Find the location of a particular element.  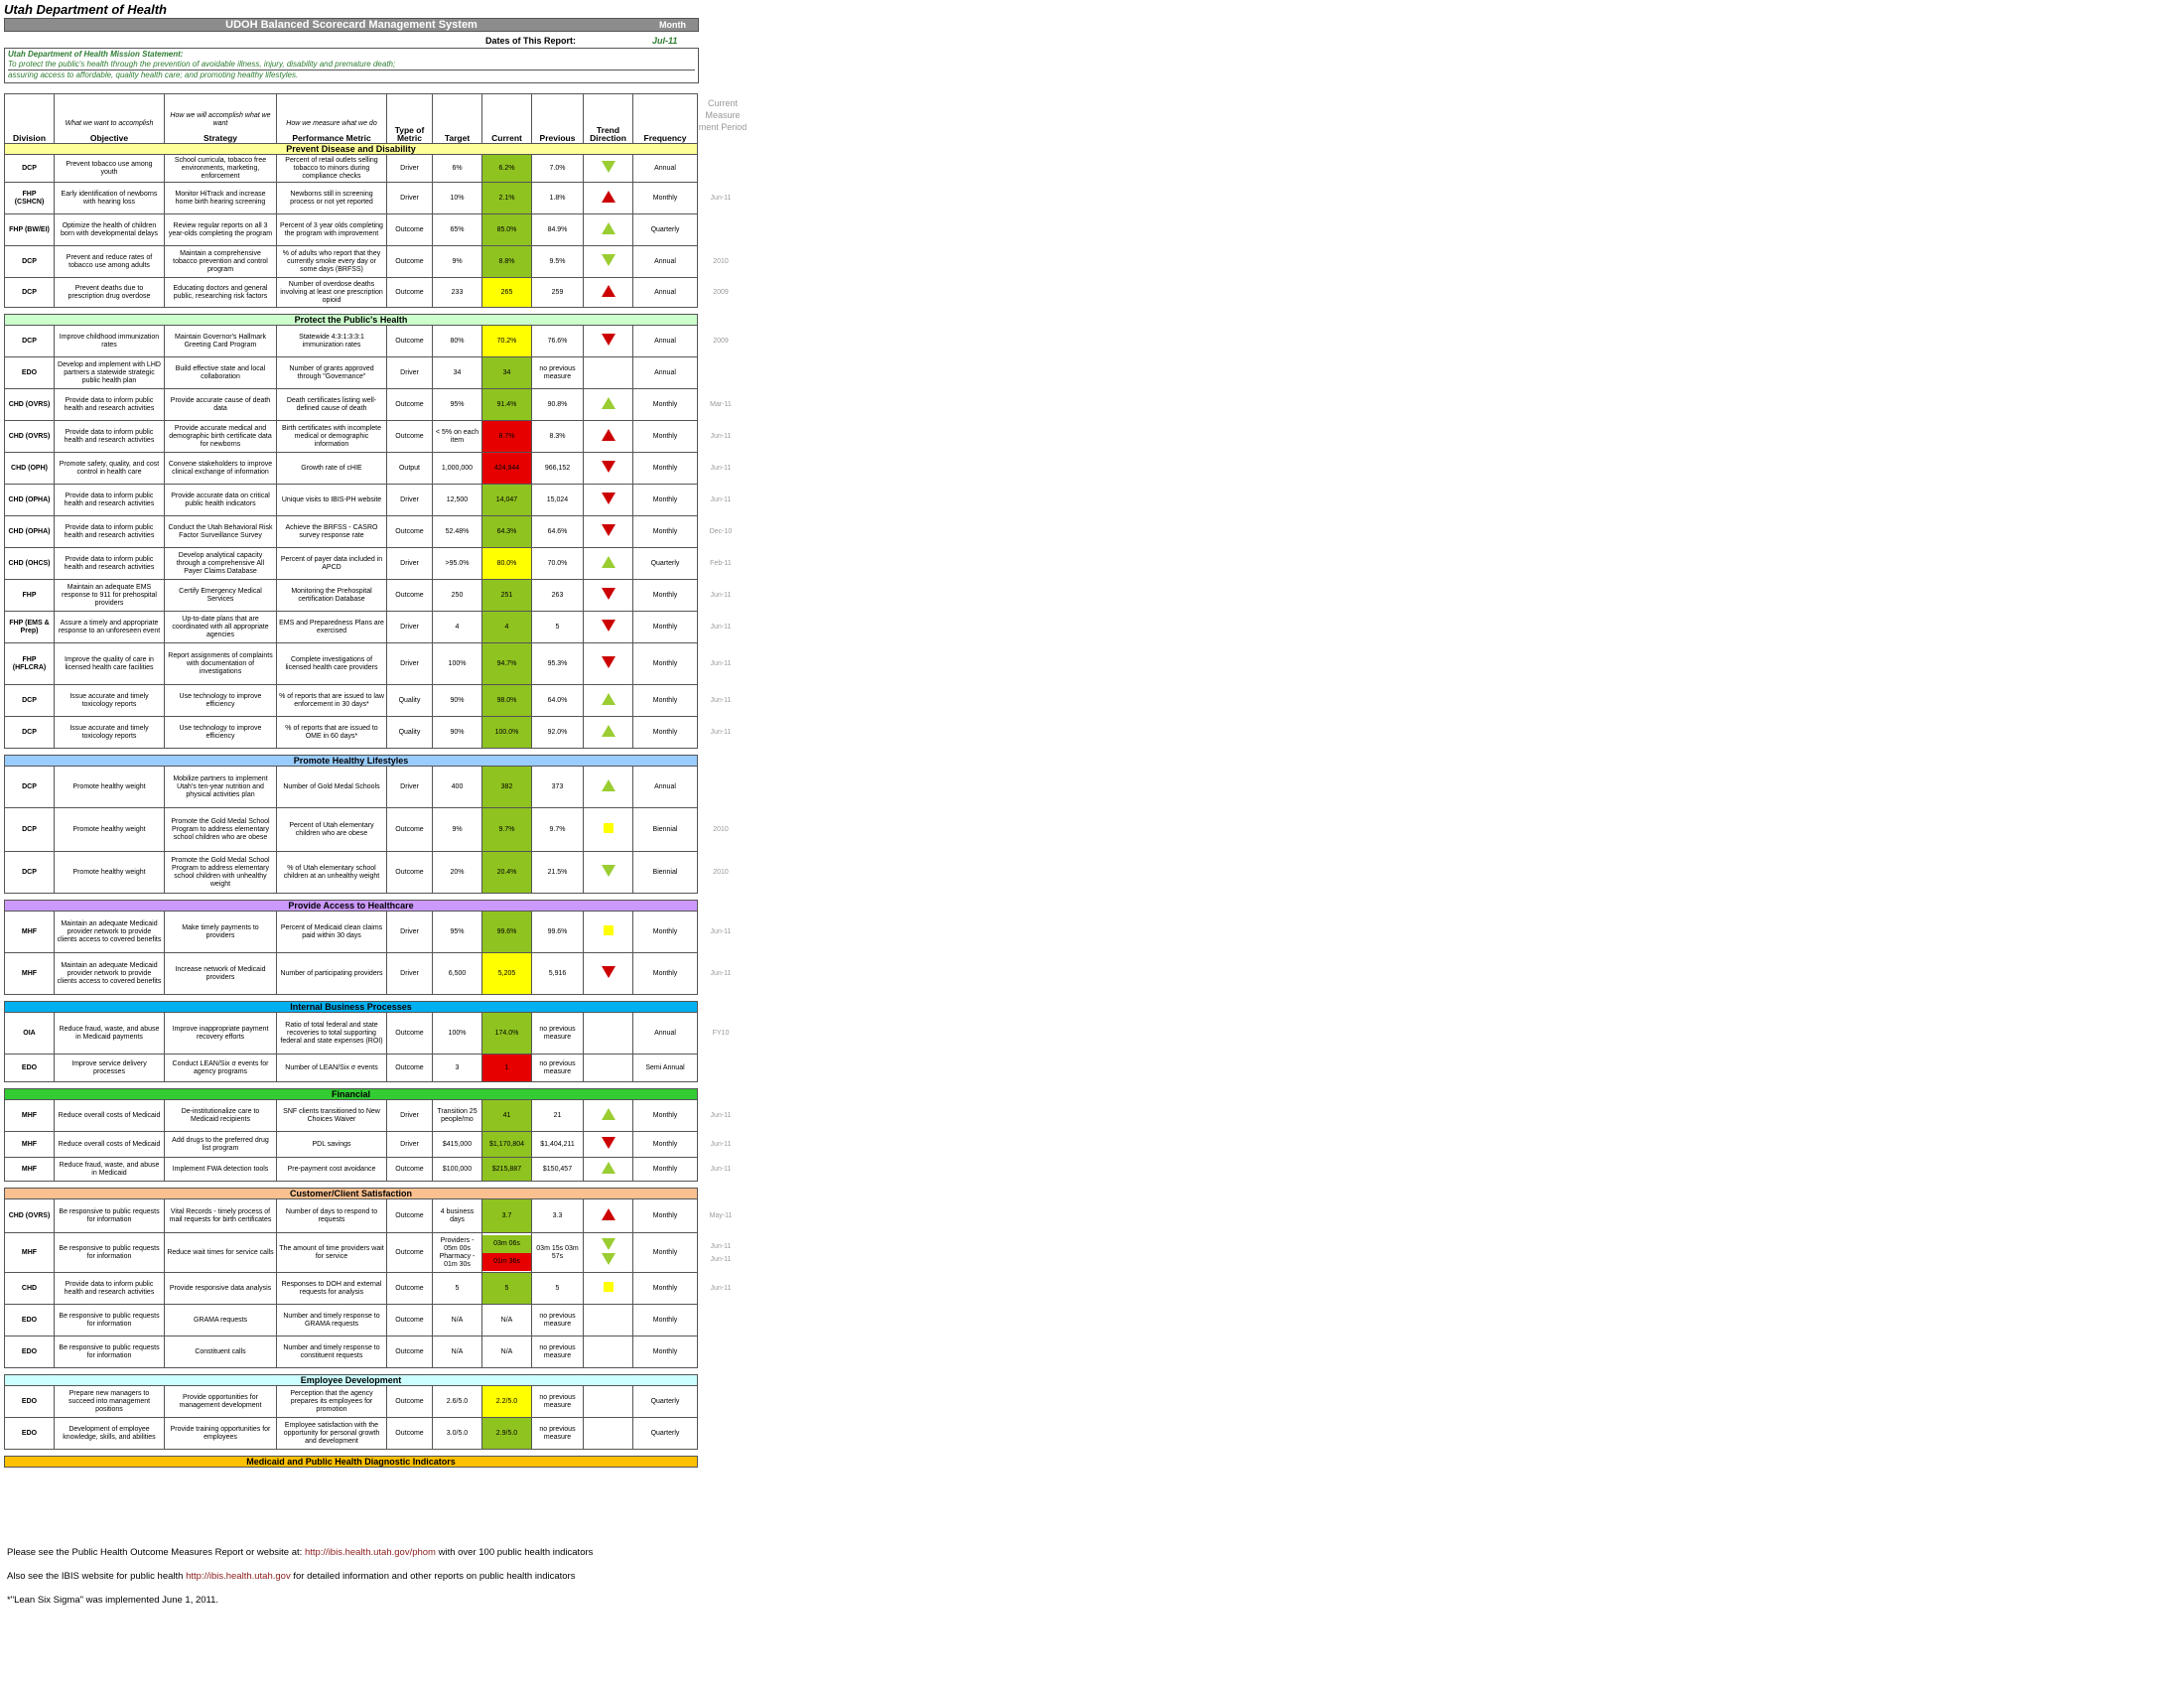

type-cell: Quality is located at coordinates (409, 732).